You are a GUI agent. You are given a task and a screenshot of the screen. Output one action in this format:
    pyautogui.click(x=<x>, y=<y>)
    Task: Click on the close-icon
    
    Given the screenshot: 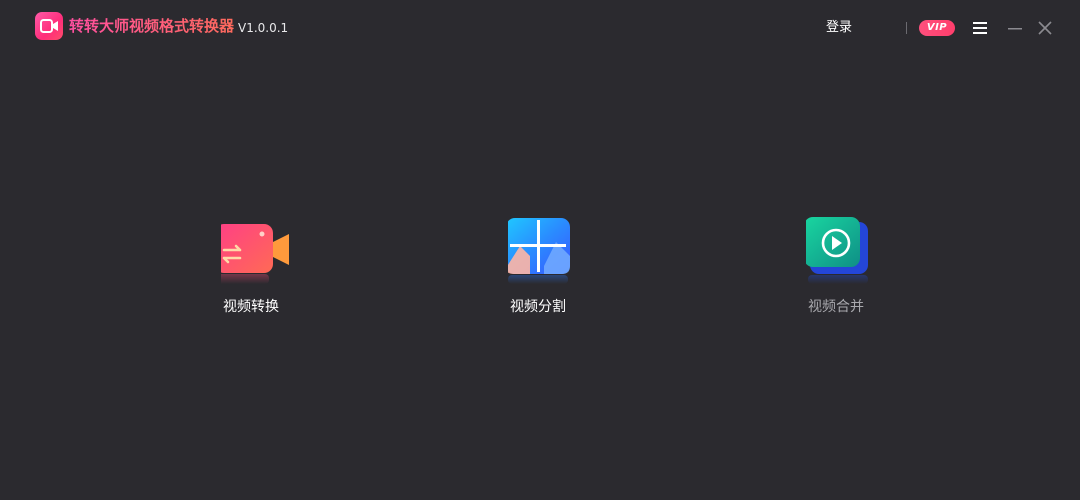 What is the action you would take?
    pyautogui.click(x=1045, y=28)
    